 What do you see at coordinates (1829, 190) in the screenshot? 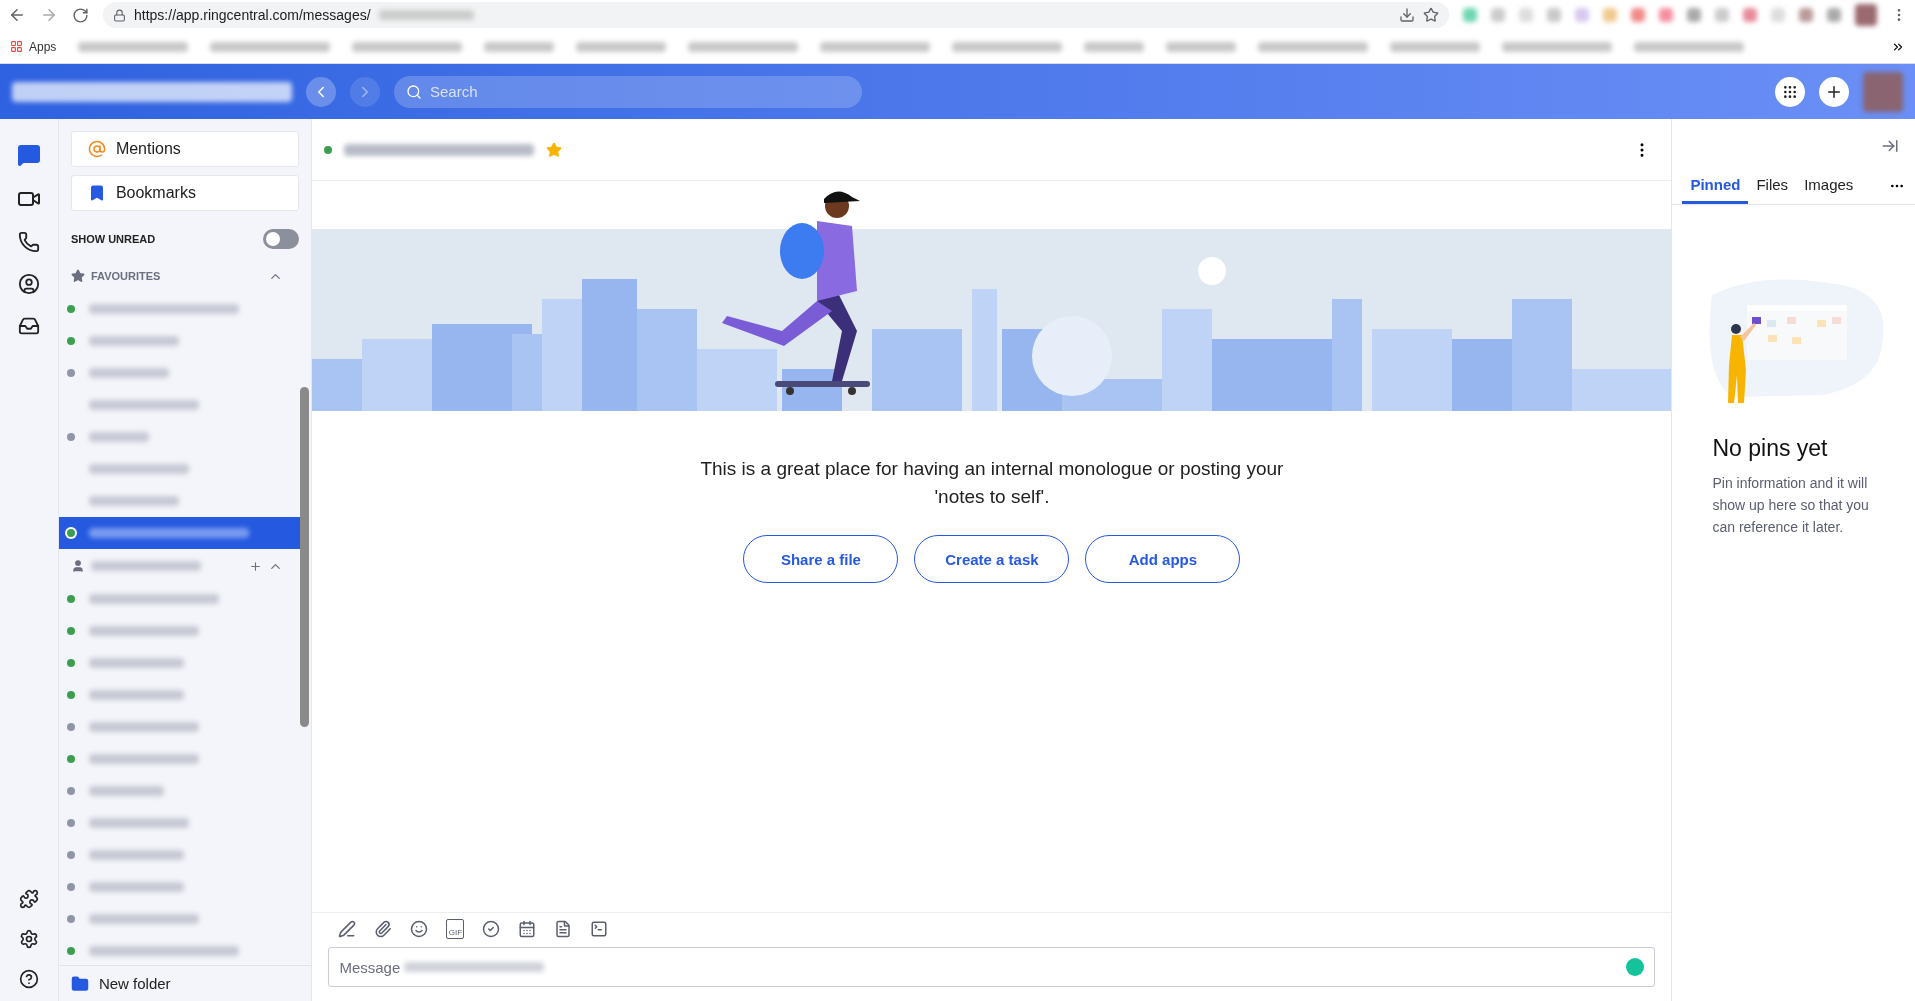
I see `panel-tab: Images` at bounding box center [1829, 190].